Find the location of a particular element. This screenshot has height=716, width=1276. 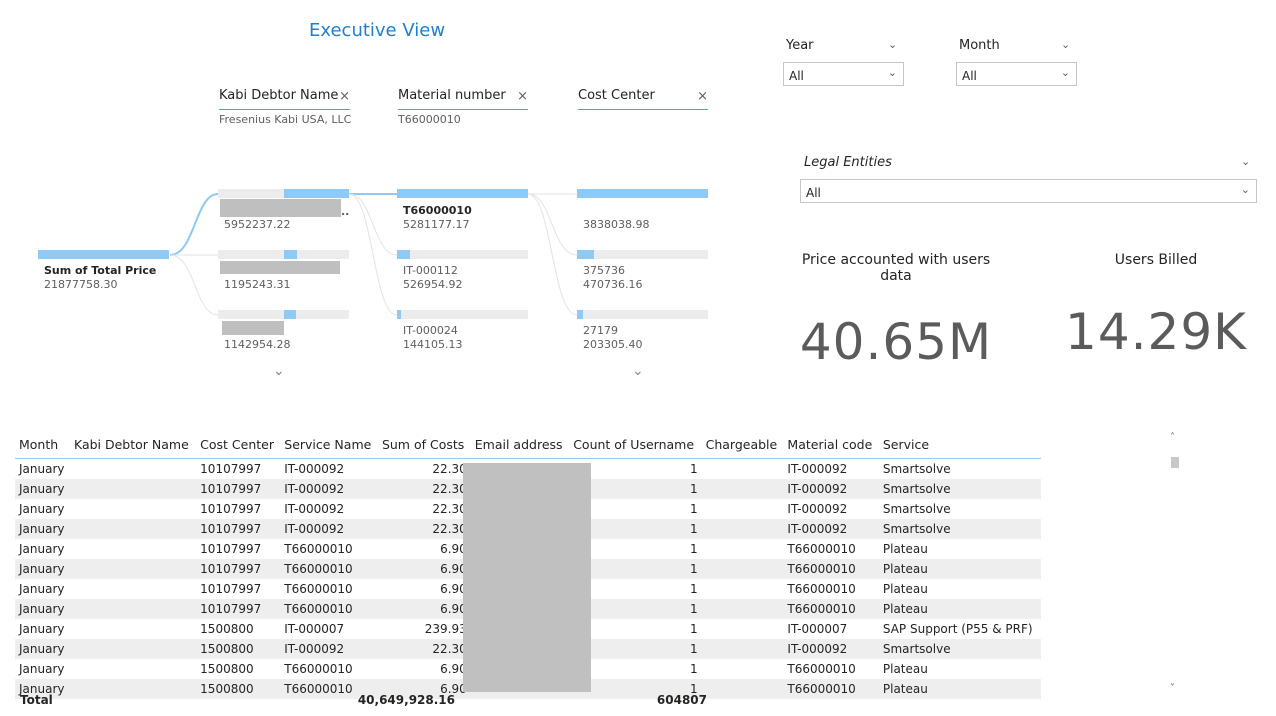

tree-root-bar is located at coordinates (103, 254).